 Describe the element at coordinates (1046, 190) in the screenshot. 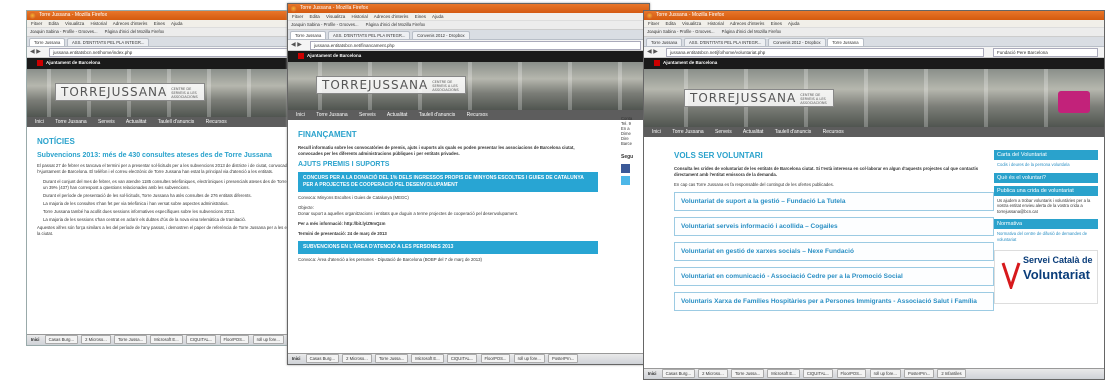

I see `sidebar-heading: Publica una crida de voluntariat` at that location.